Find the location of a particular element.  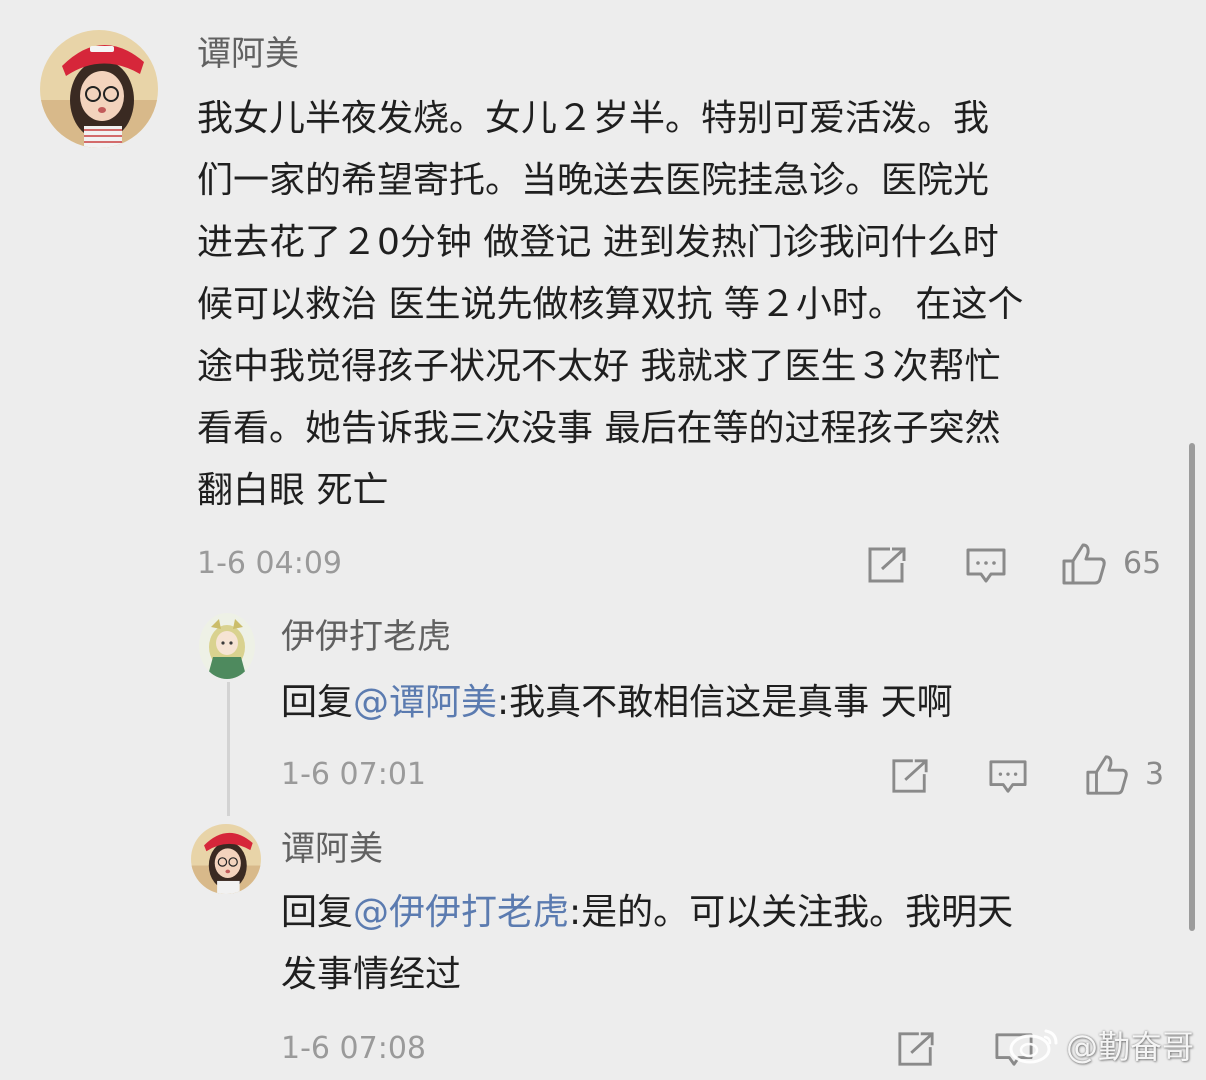

reply-timestamp: 1-6 07:08 is located at coordinates (353, 1048).